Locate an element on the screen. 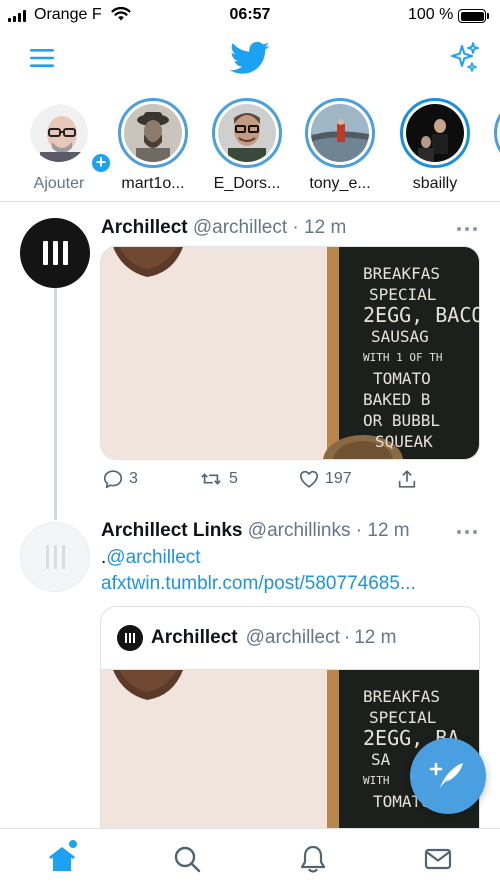 The image size is (500, 892). compose-tweet-button is located at coordinates (448, 776).